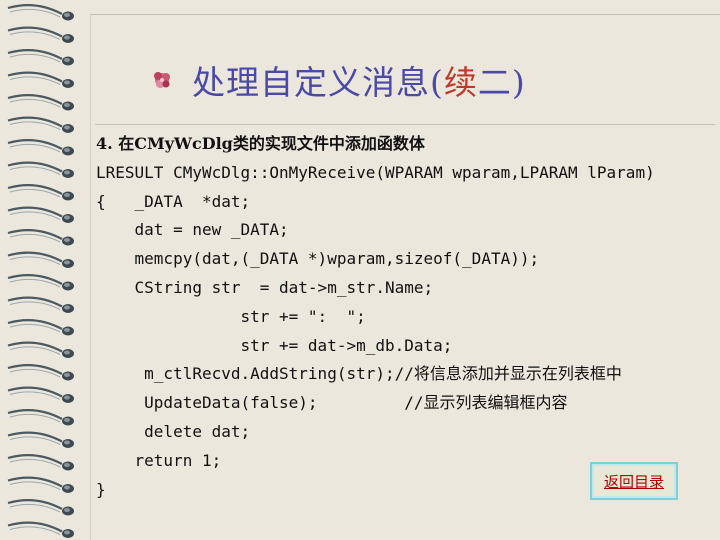 The image size is (720, 540). Describe the element at coordinates (162, 80) in the screenshot. I see `bullet-flower-icon` at that location.